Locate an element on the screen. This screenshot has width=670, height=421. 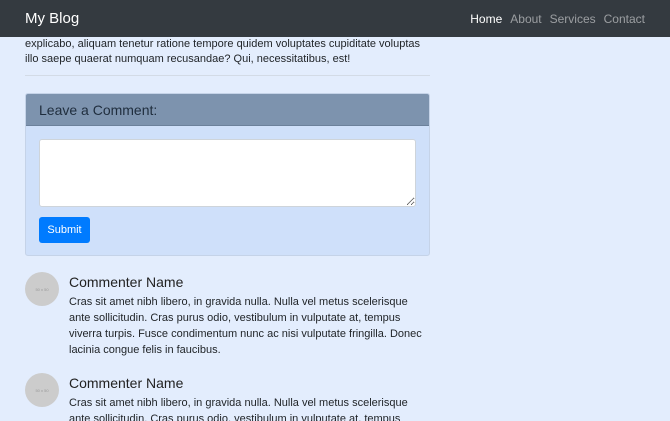
nav-about: About is located at coordinates (525, 19).